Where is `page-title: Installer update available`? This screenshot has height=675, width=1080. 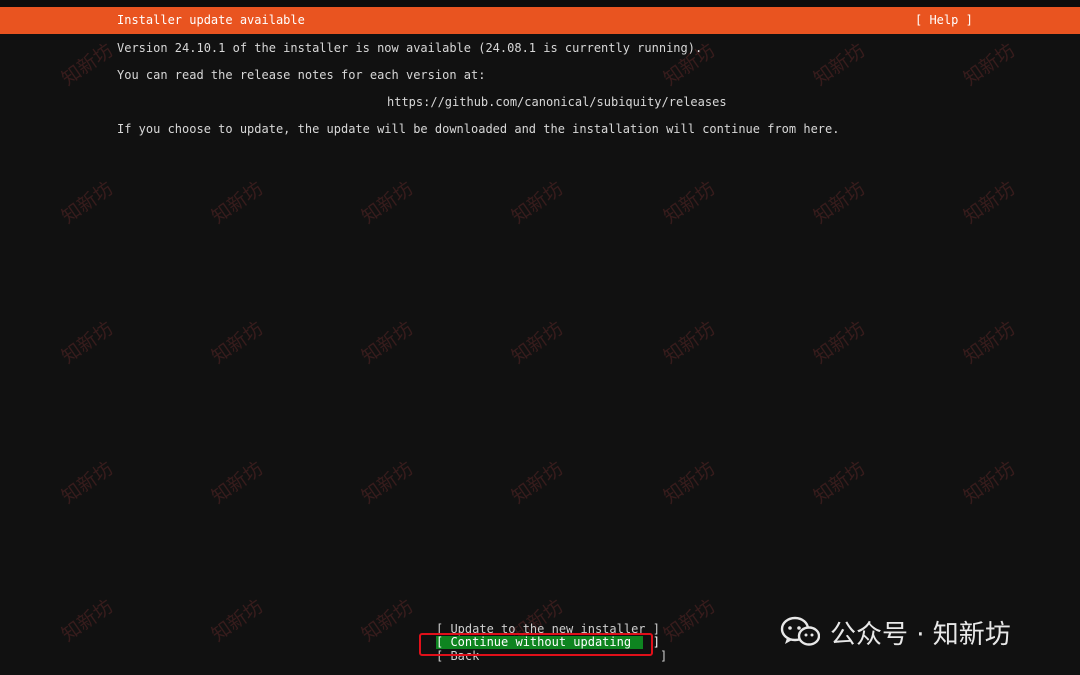 page-title: Installer update available is located at coordinates (211, 20).